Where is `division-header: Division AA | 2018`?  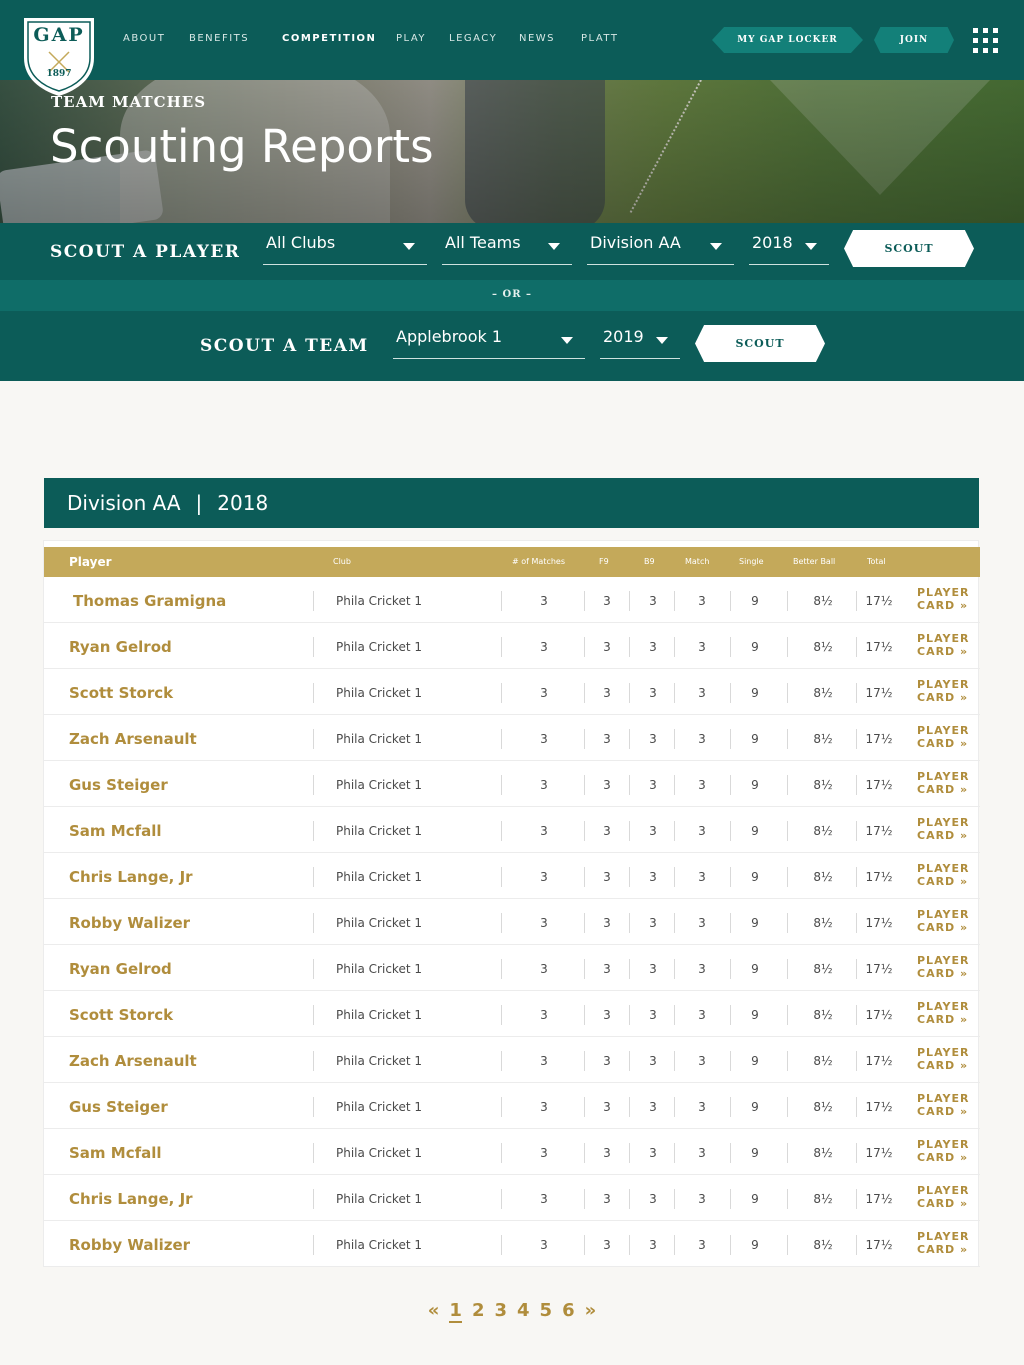 division-header: Division AA | 2018 is located at coordinates (511, 503).